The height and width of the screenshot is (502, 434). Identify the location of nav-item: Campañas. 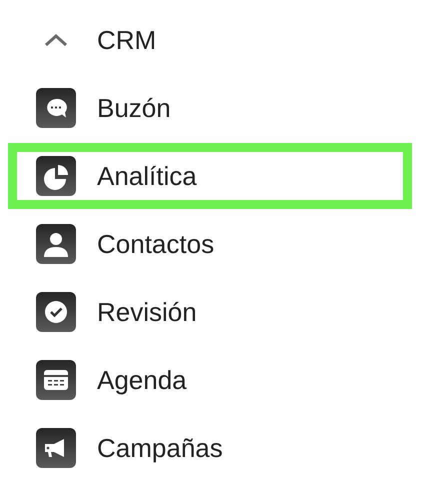
(206, 448).